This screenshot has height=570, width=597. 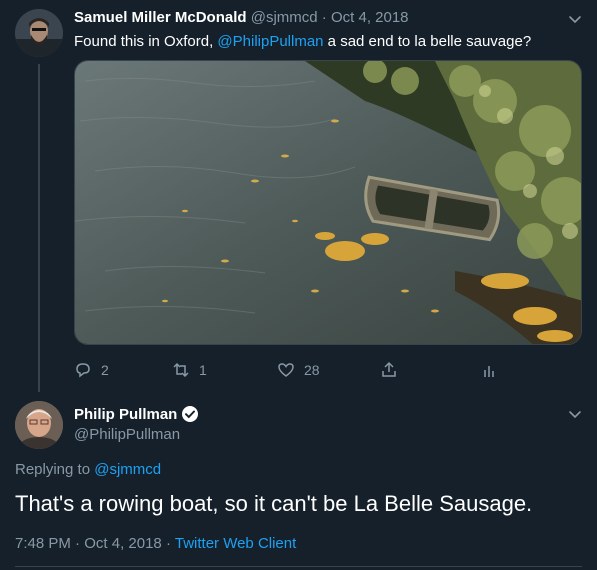 I want to click on tweet1-text-after: a sad end to la belle sauvage?, so click(x=427, y=41).